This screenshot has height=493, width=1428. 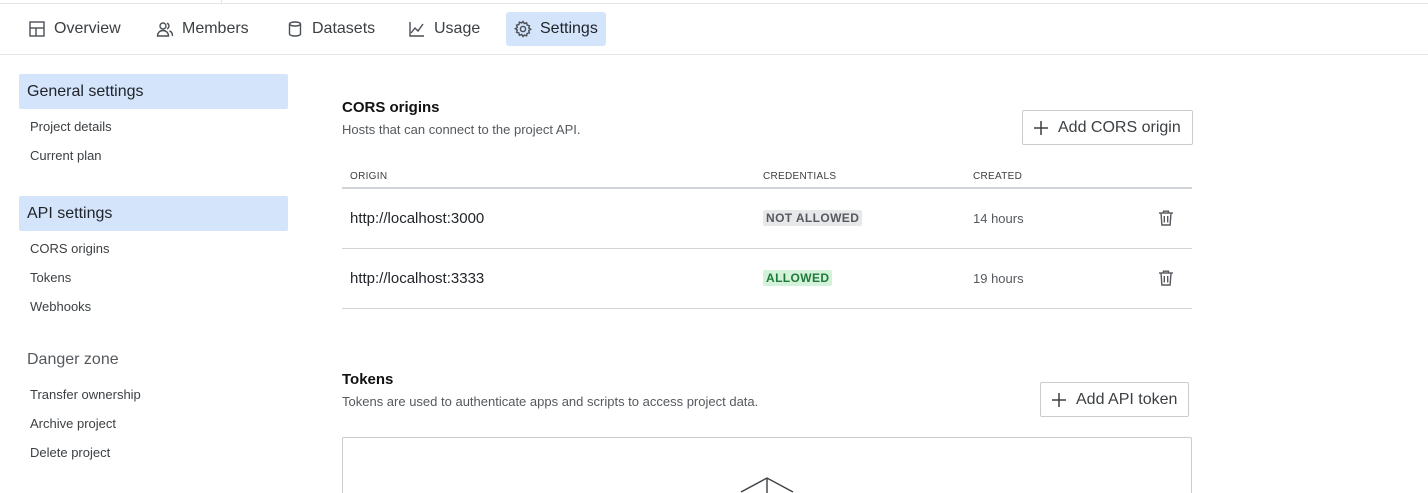 I want to click on origin-value: http://localhost:3000, so click(x=417, y=218).